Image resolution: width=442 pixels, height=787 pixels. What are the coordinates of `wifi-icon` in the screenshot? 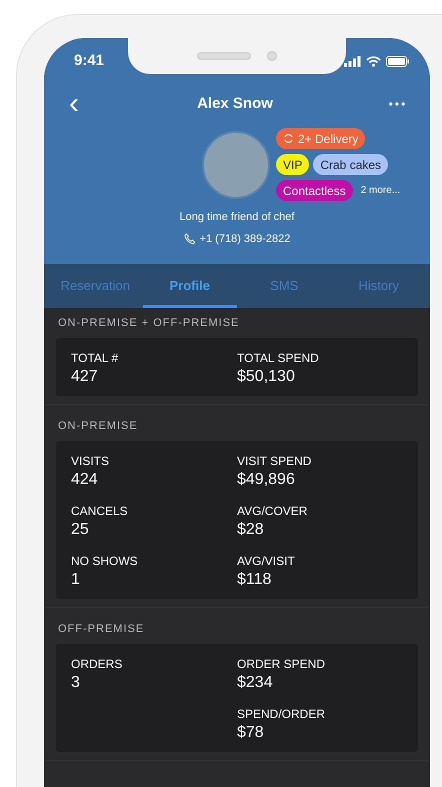 It's located at (373, 61).